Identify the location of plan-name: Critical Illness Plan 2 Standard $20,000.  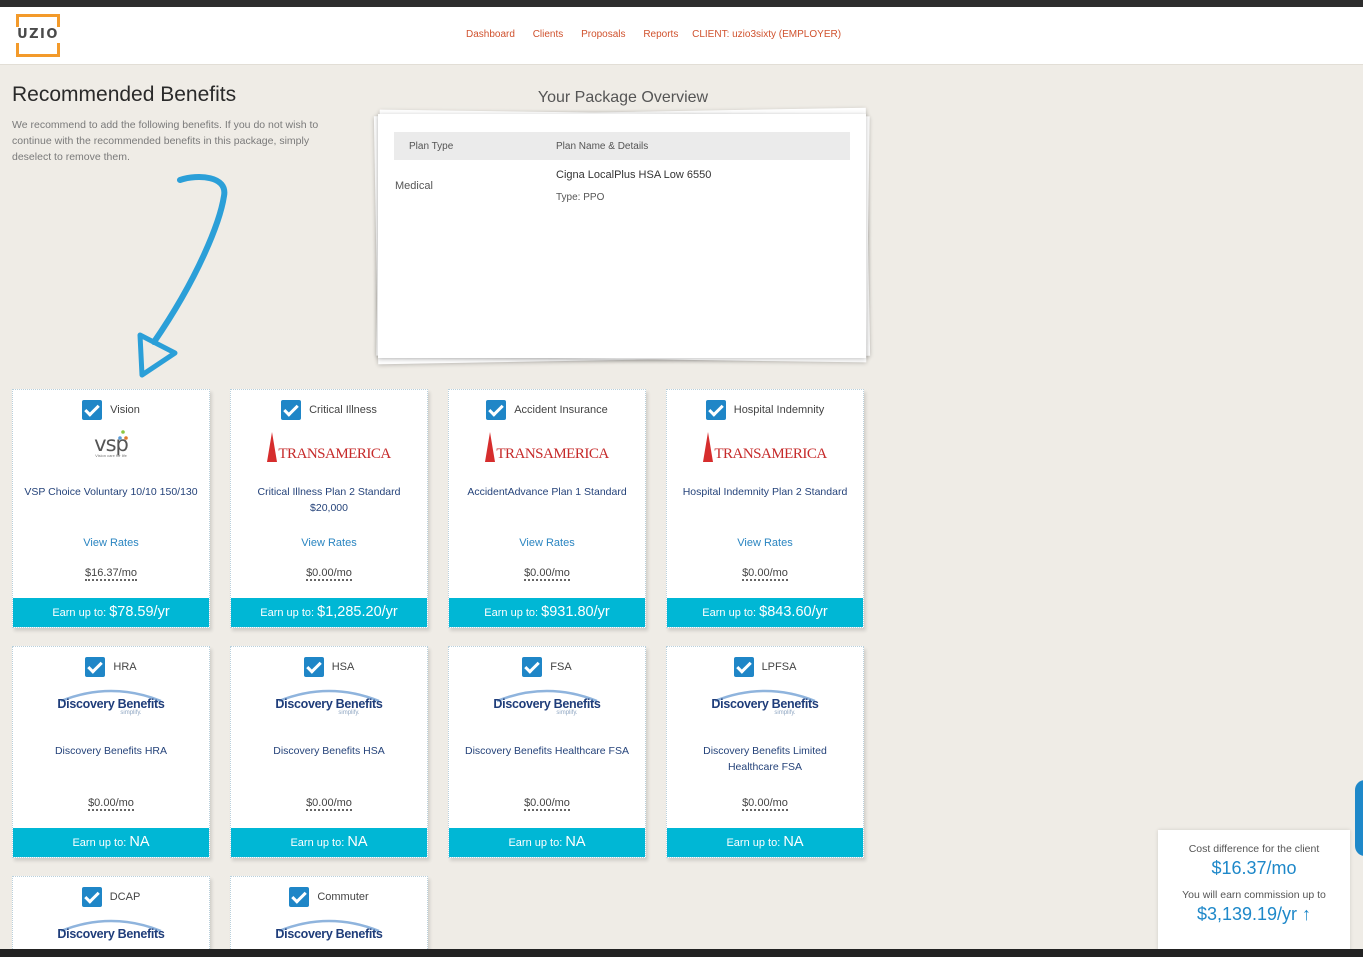
(329, 500).